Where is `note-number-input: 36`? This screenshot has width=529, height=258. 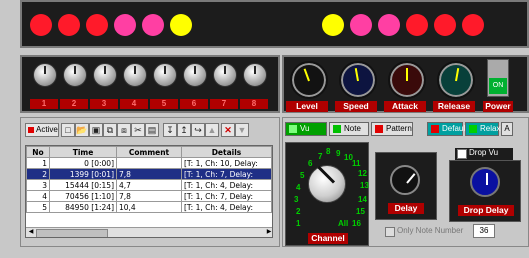
note-number-input: 36 is located at coordinates (484, 231).